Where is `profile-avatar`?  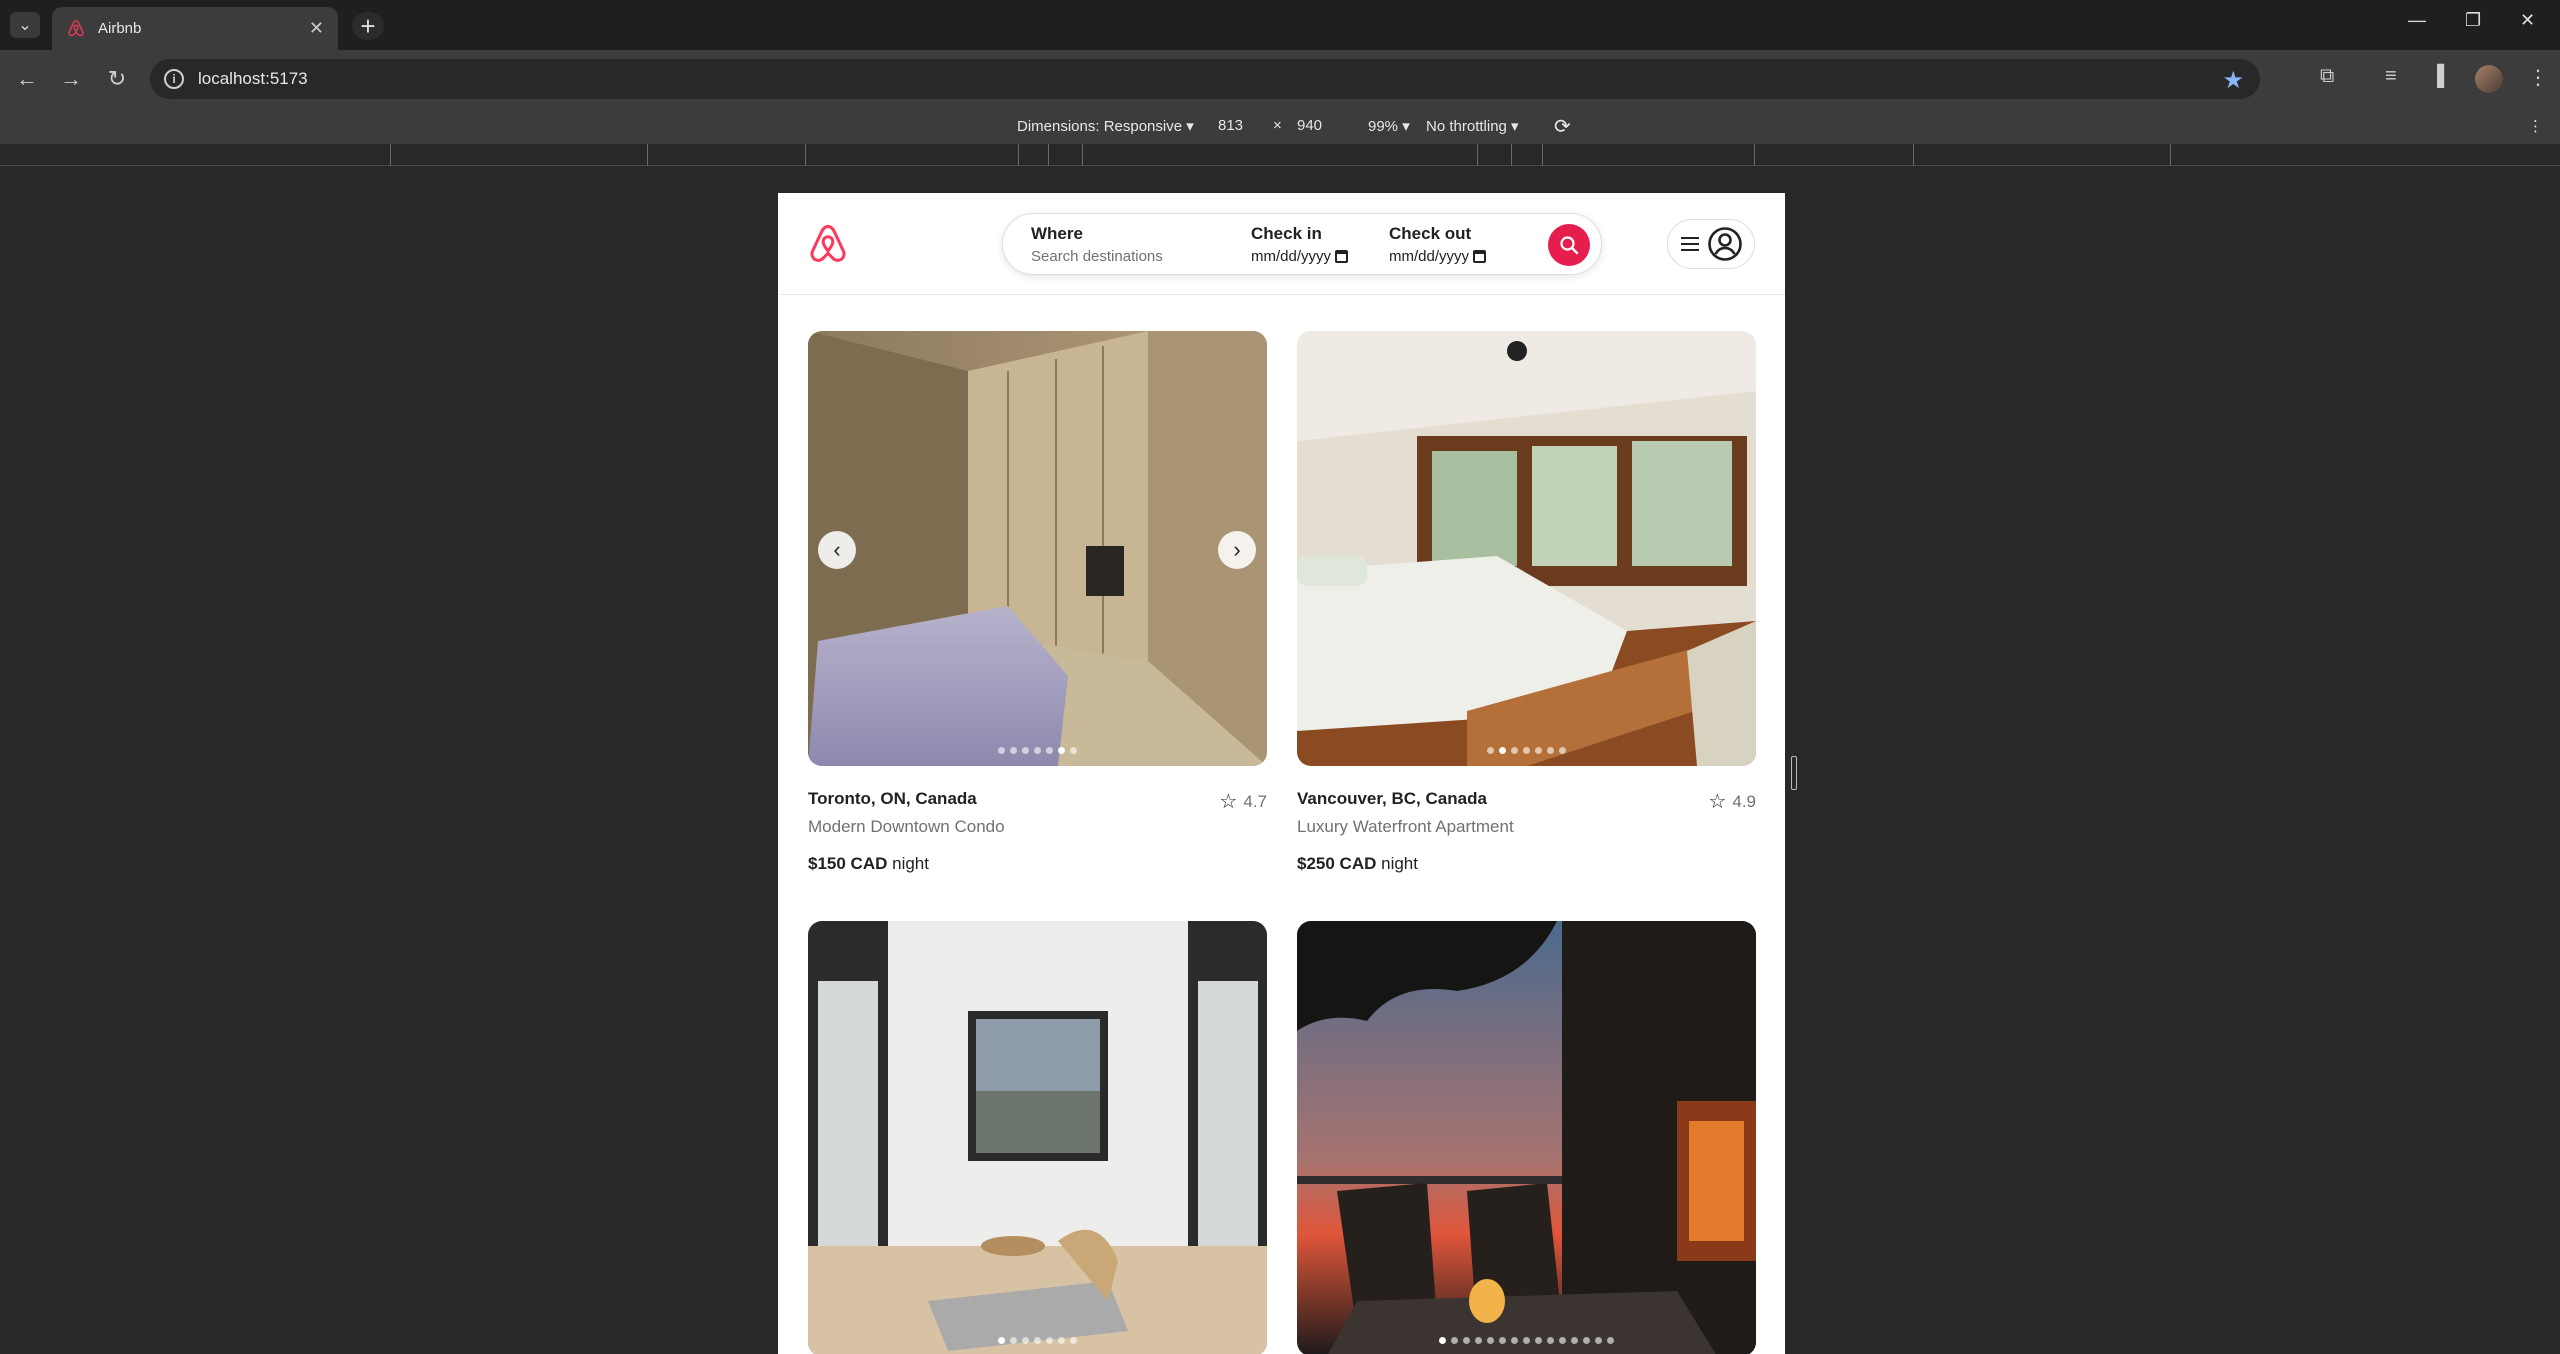 profile-avatar is located at coordinates (2489, 79).